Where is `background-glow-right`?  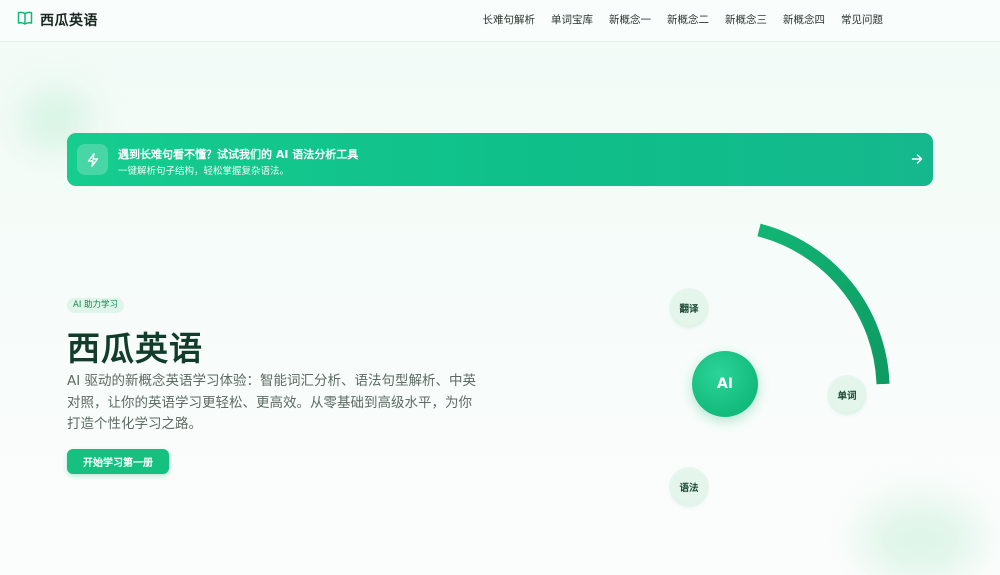 background-glow-right is located at coordinates (920, 537).